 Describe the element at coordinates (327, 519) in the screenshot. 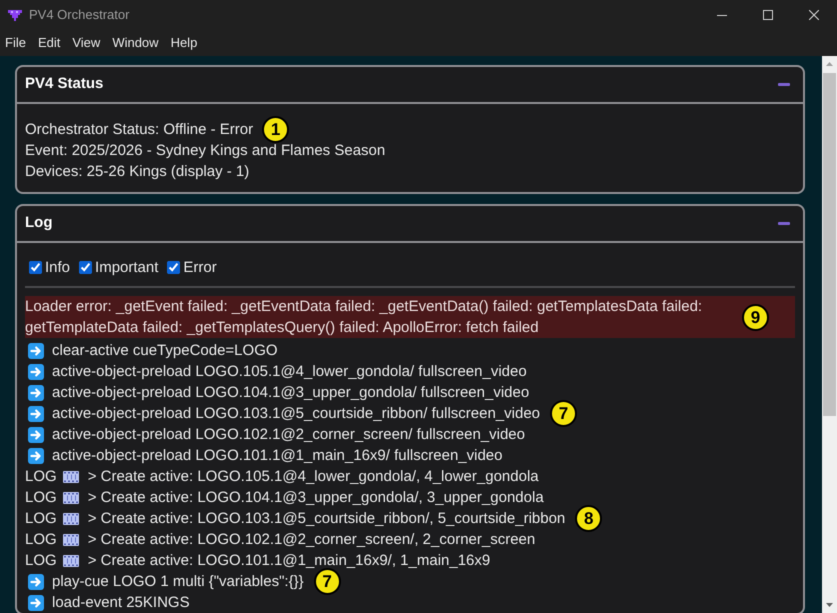

I see `log-text: > Create active: LOGO.103.1@5_courtside_ribbon/, 5_courtside_ribbon` at that location.